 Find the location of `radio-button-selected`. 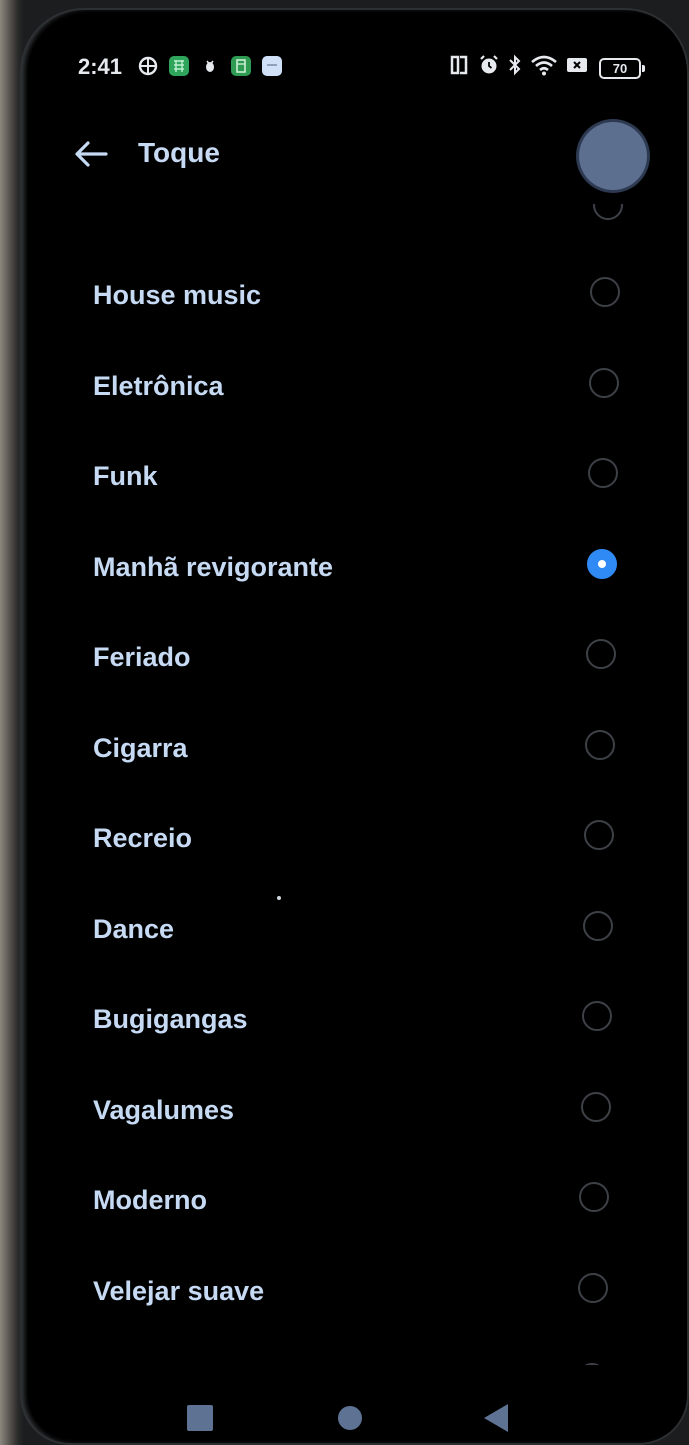

radio-button-selected is located at coordinates (602, 563).